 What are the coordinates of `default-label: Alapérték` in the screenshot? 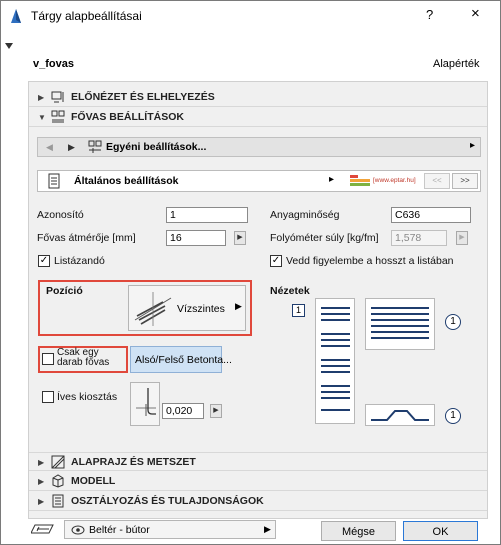 It's located at (456, 64).